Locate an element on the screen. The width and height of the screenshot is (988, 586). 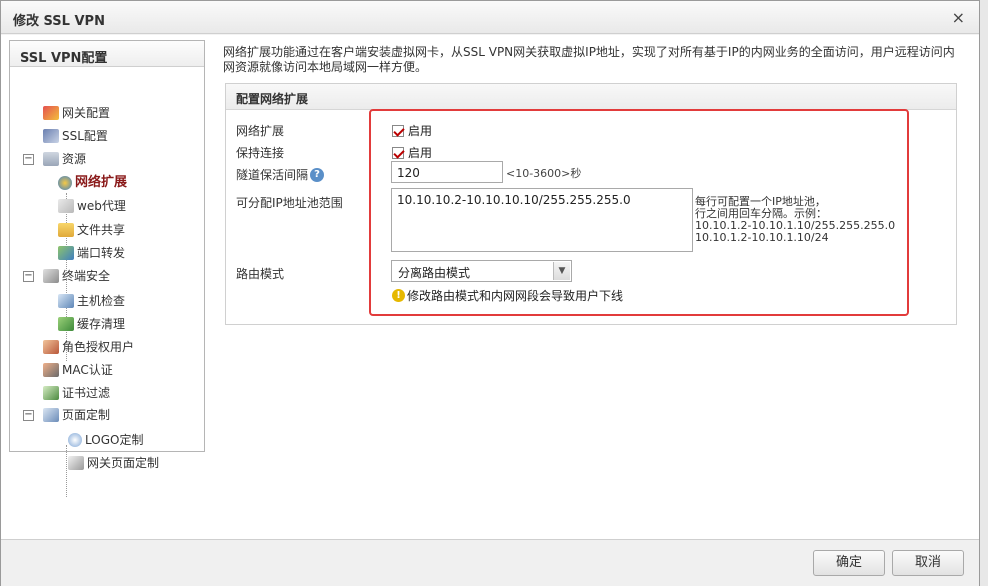
tree-item-page-custom: 页面定制 is located at coordinates (76, 415).